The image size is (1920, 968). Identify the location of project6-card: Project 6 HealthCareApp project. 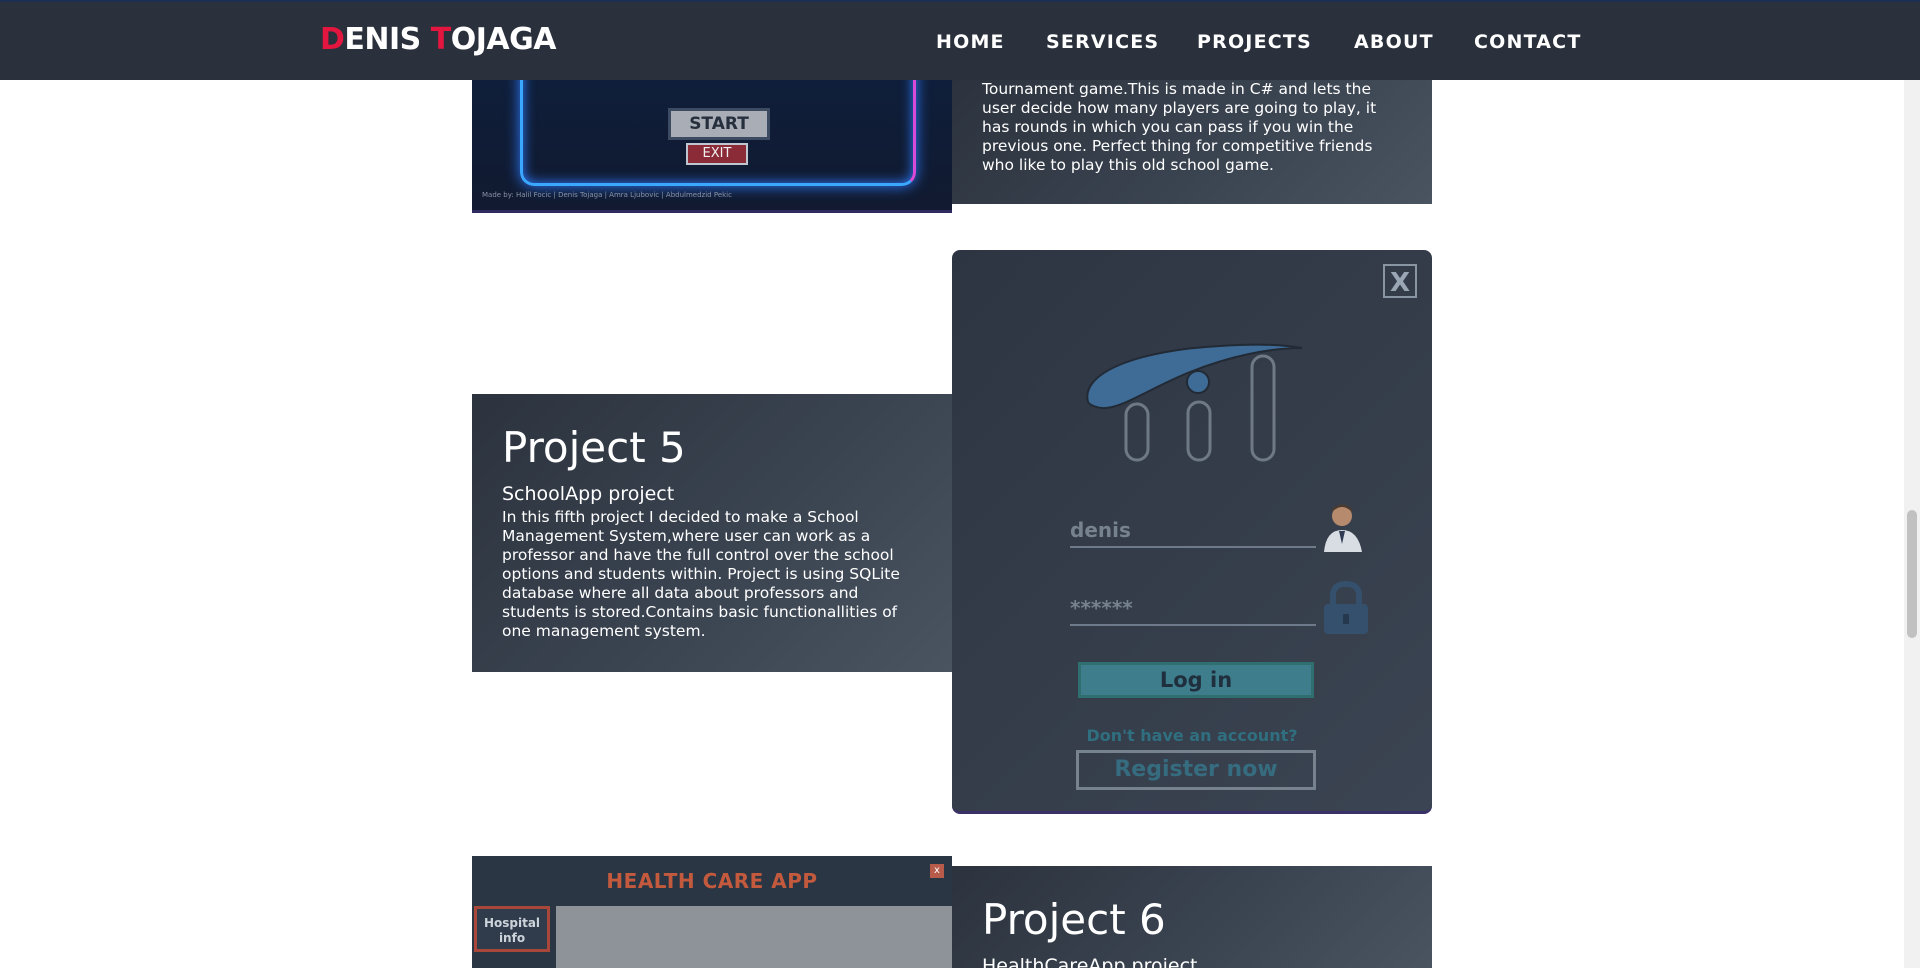
(1192, 917).